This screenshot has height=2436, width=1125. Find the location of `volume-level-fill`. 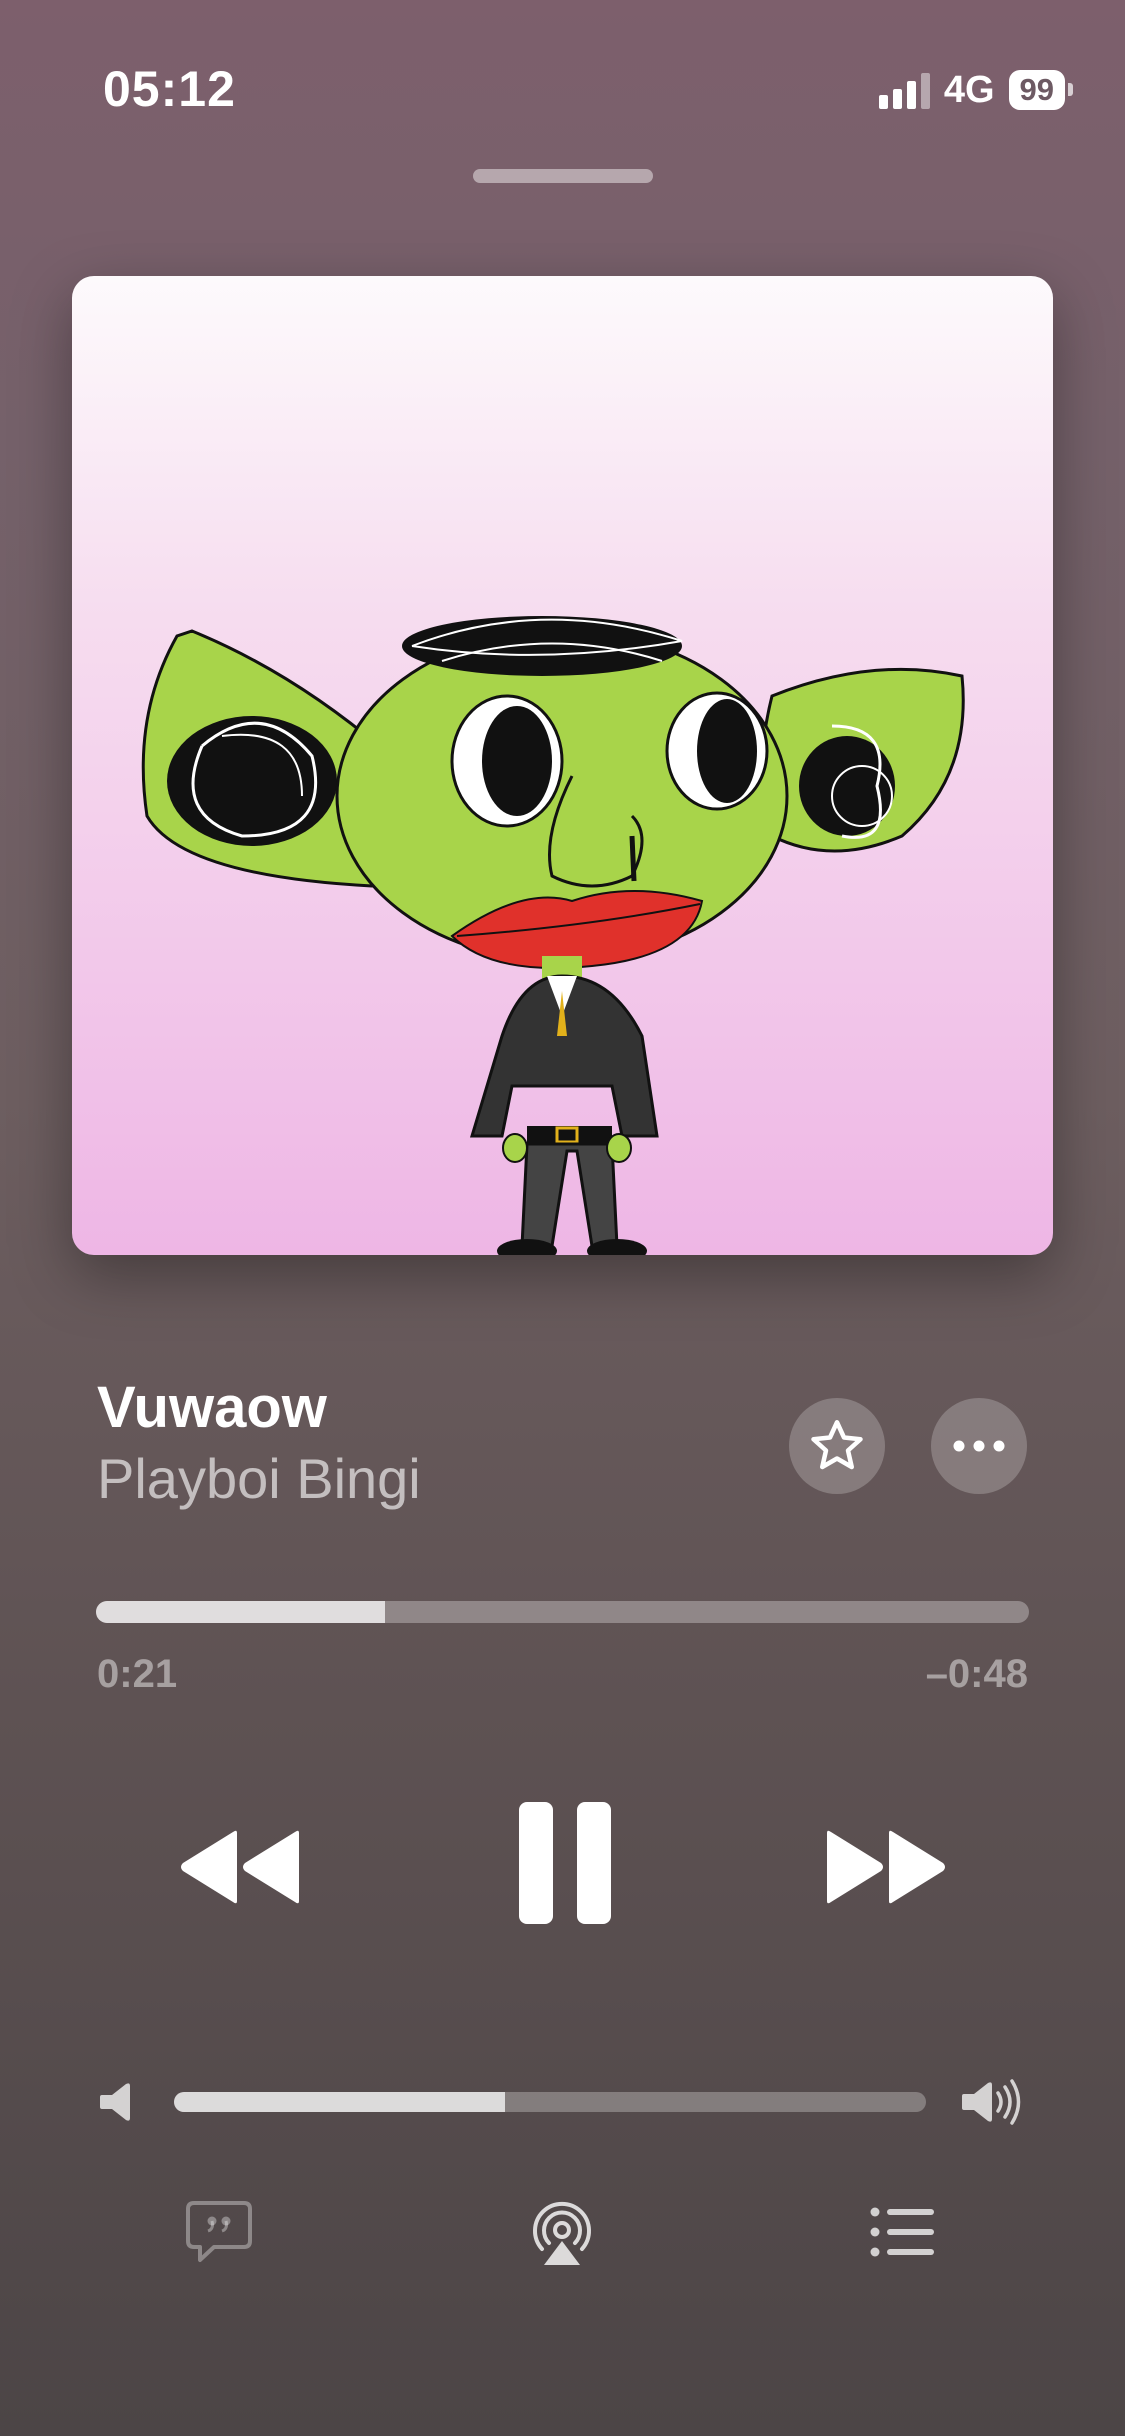

volume-level-fill is located at coordinates (339, 2102).